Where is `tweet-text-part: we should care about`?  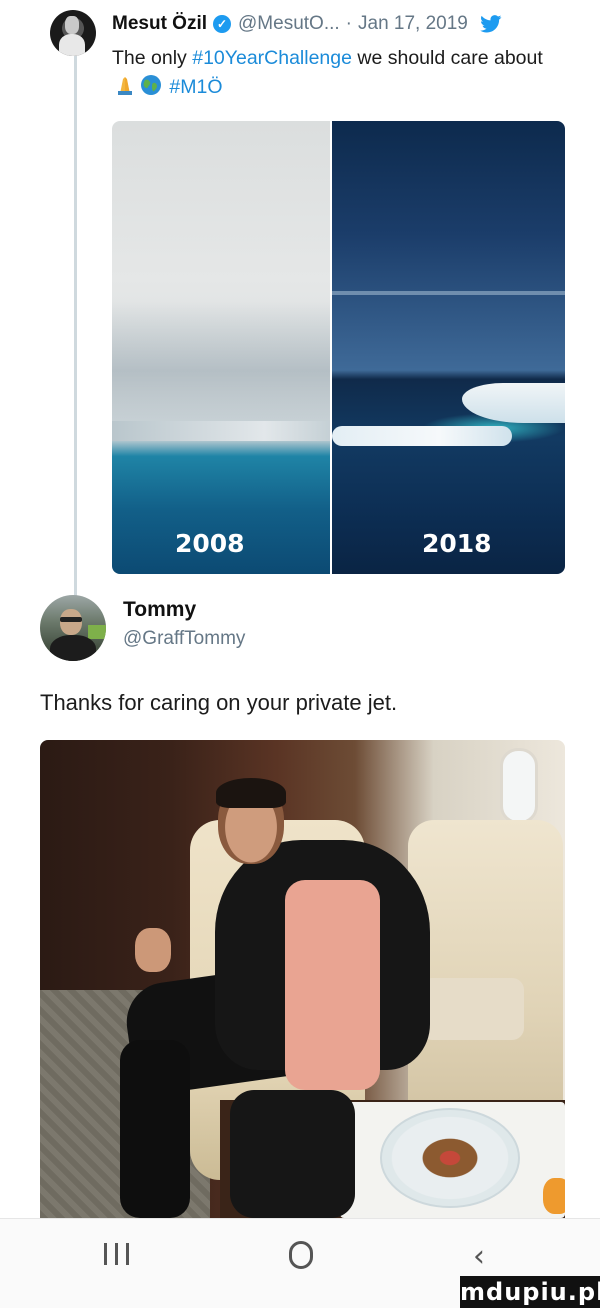
tweet-text-part: we should care about is located at coordinates (447, 58).